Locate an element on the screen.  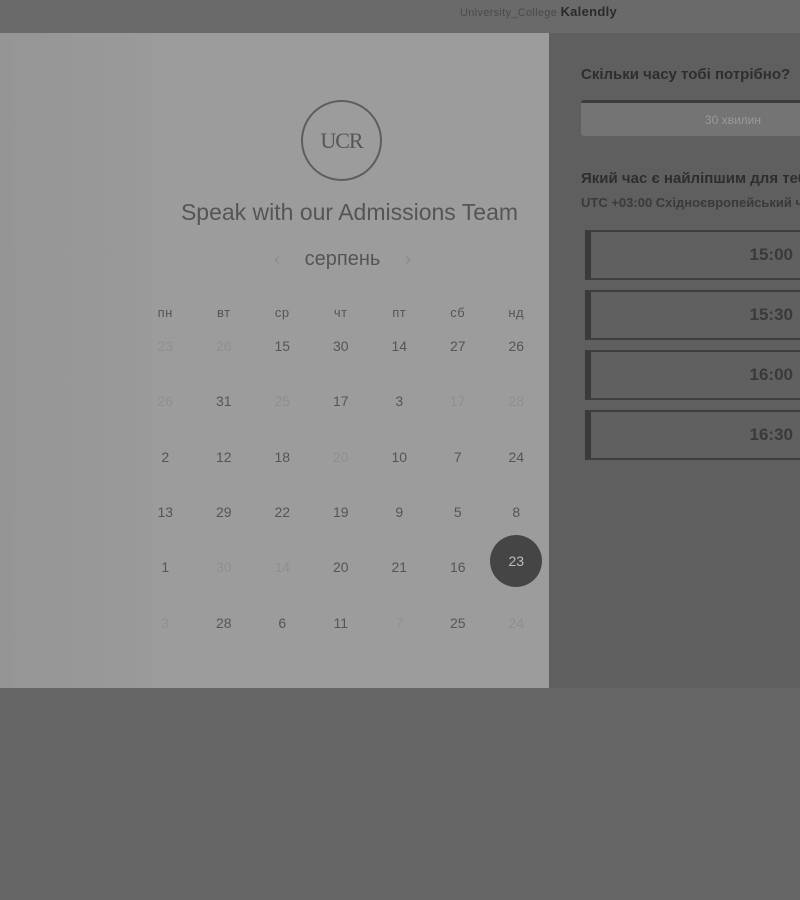
weekday-header: пн вт ср чт пт сб нд is located at coordinates (341, 312).